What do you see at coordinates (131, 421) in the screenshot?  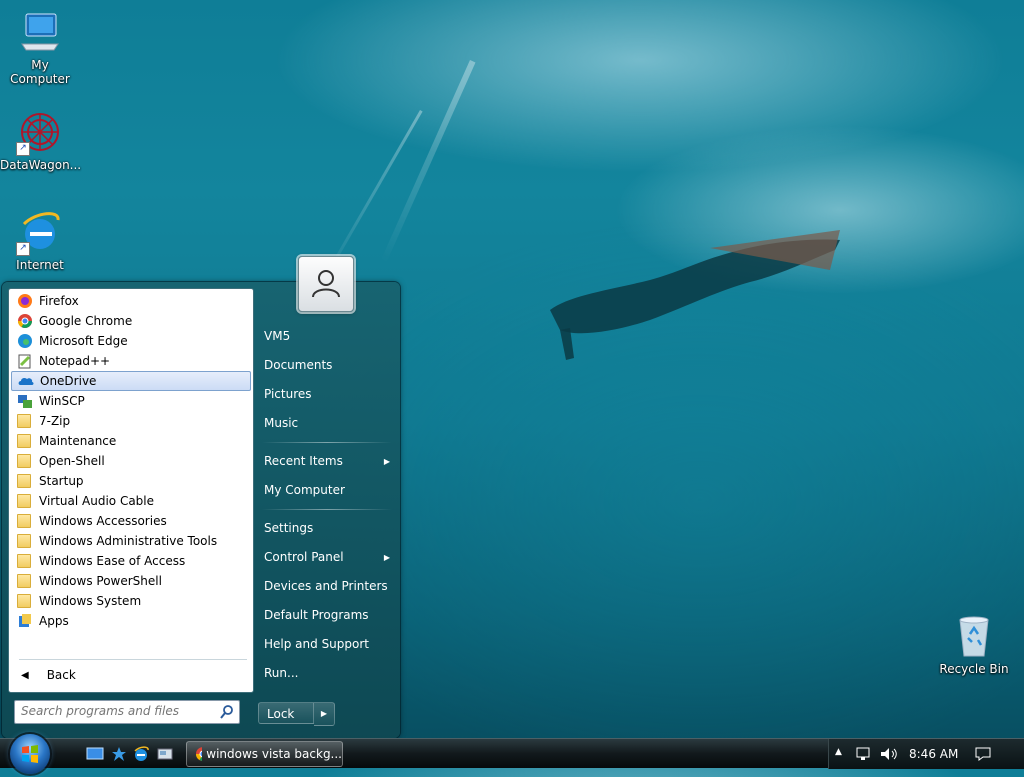 I see `program-item-7zip: 7-Zip` at bounding box center [131, 421].